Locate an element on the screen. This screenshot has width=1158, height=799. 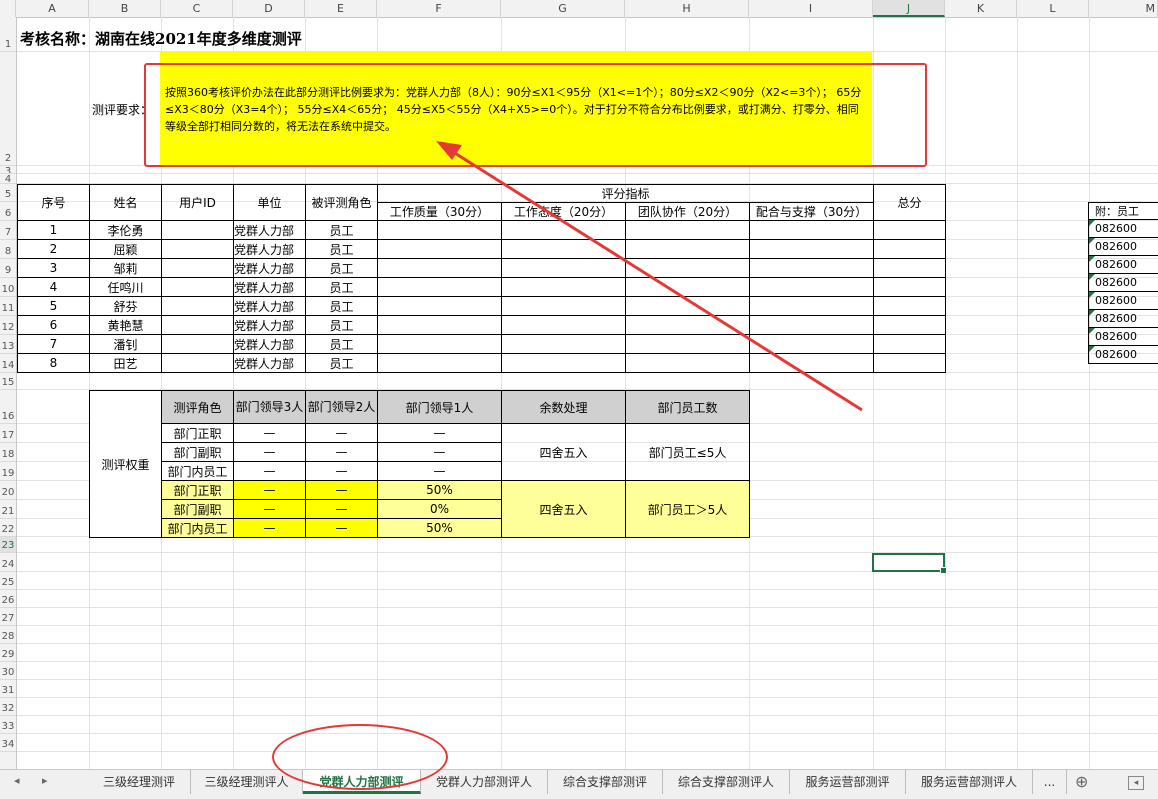
add-sheet-icon: ⊕ is located at coordinates (1081, 781).